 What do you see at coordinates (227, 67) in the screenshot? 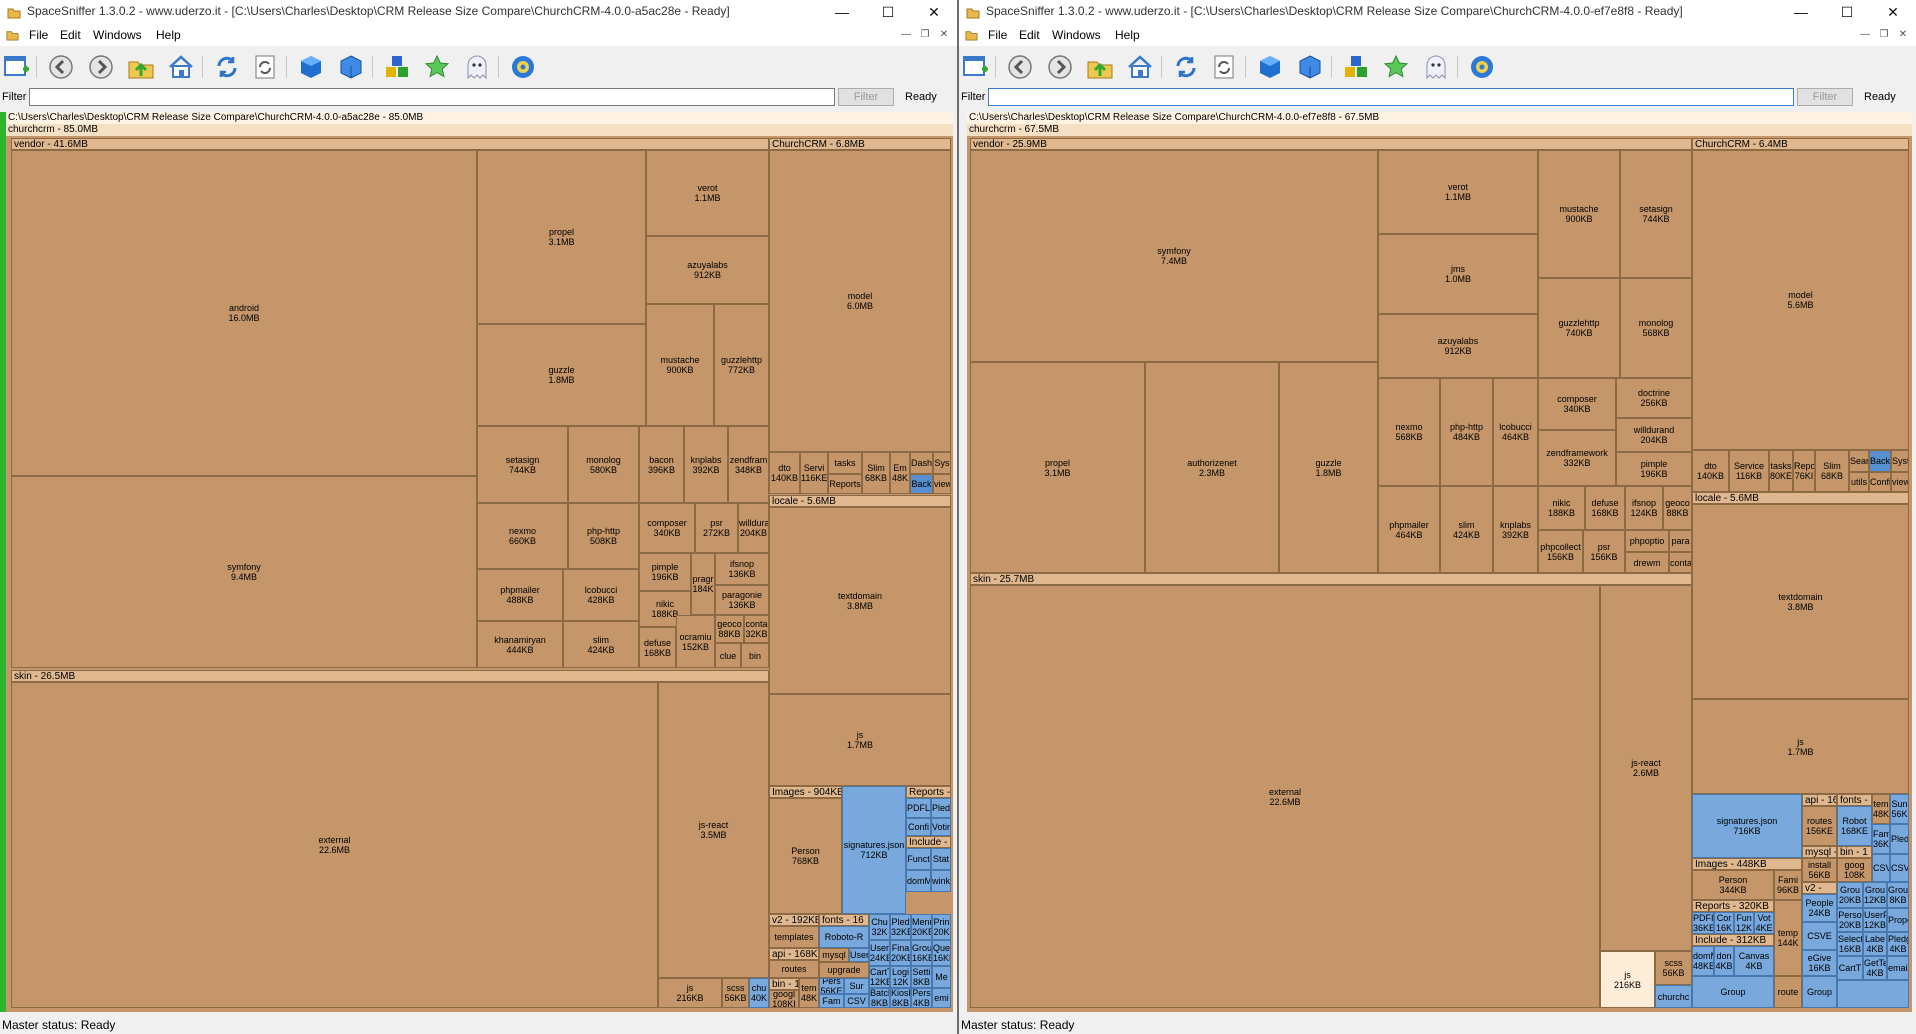
I see `refresh-icon` at bounding box center [227, 67].